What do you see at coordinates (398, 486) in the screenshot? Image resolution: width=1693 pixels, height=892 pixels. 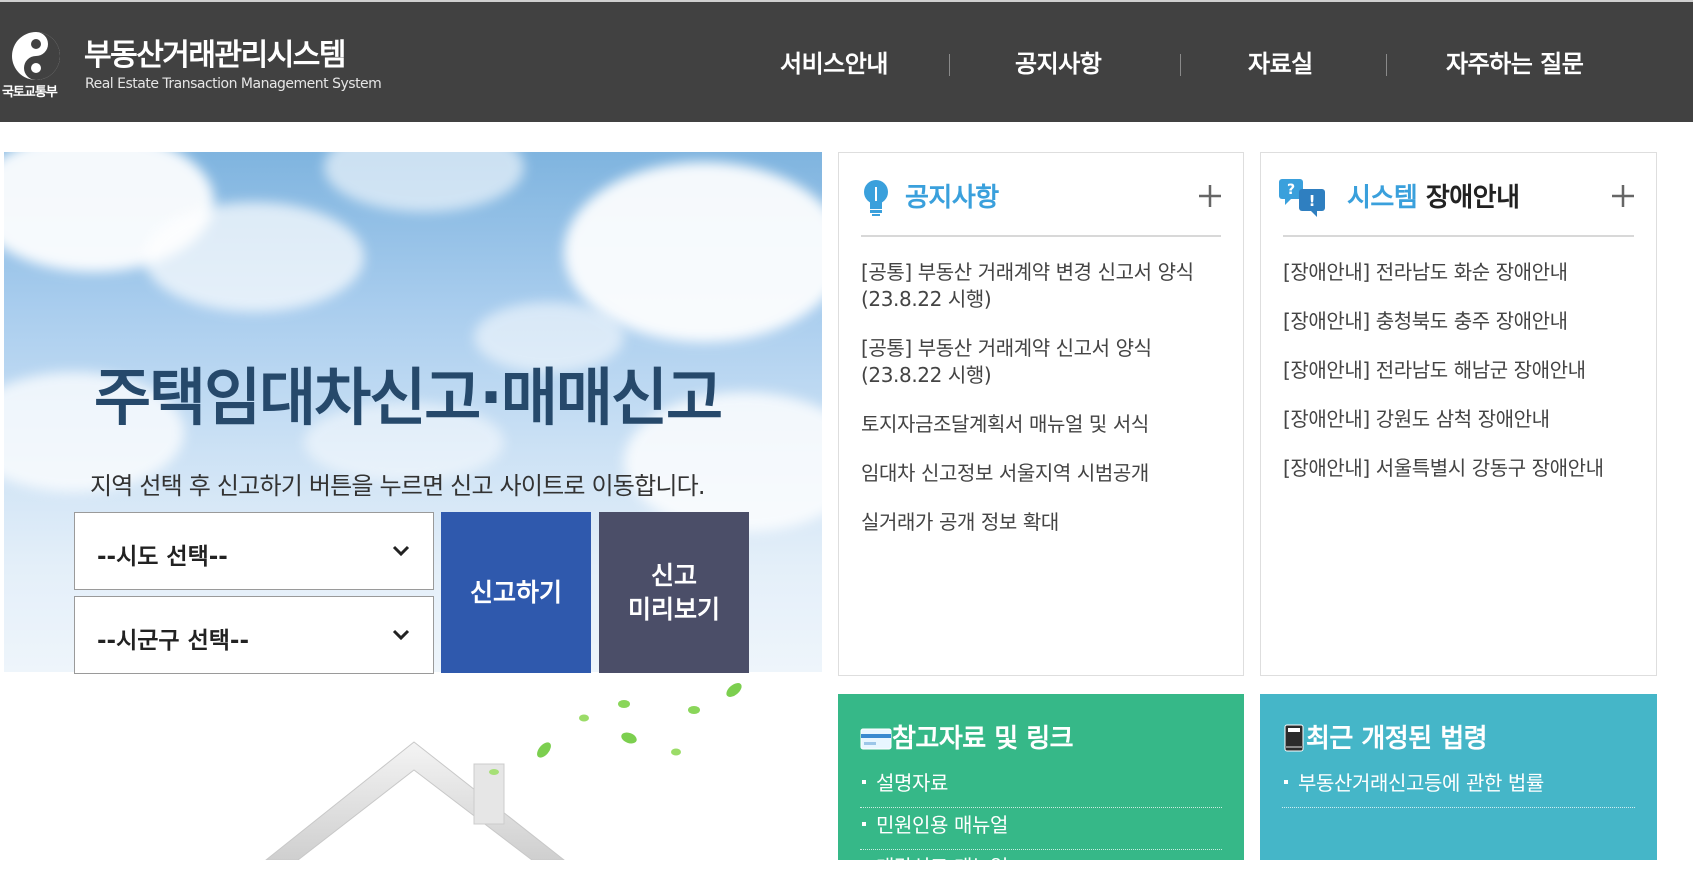 I see `hero-description: 지역 선택 후 신고하기 버튼을 누르면 신고 사이트로 이동합니다.` at bounding box center [398, 486].